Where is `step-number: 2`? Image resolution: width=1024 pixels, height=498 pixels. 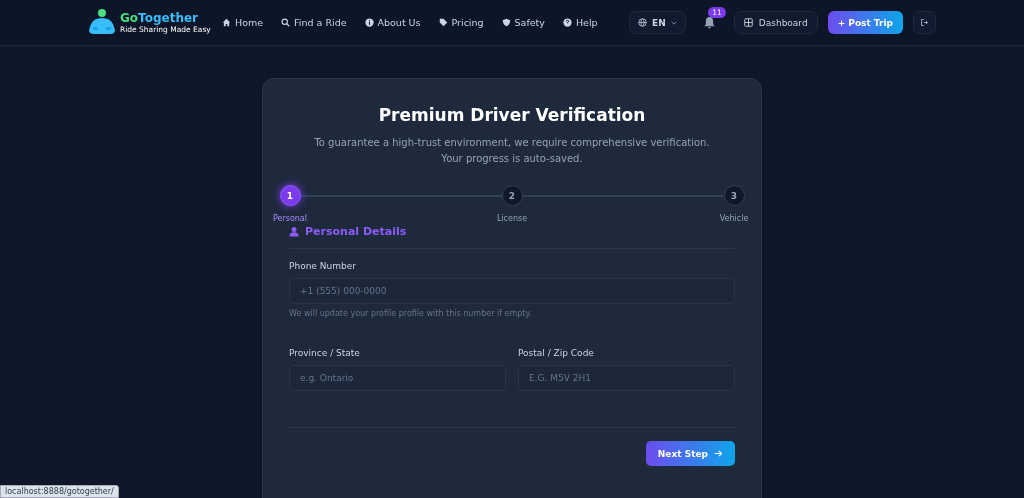 step-number: 2 is located at coordinates (512, 195).